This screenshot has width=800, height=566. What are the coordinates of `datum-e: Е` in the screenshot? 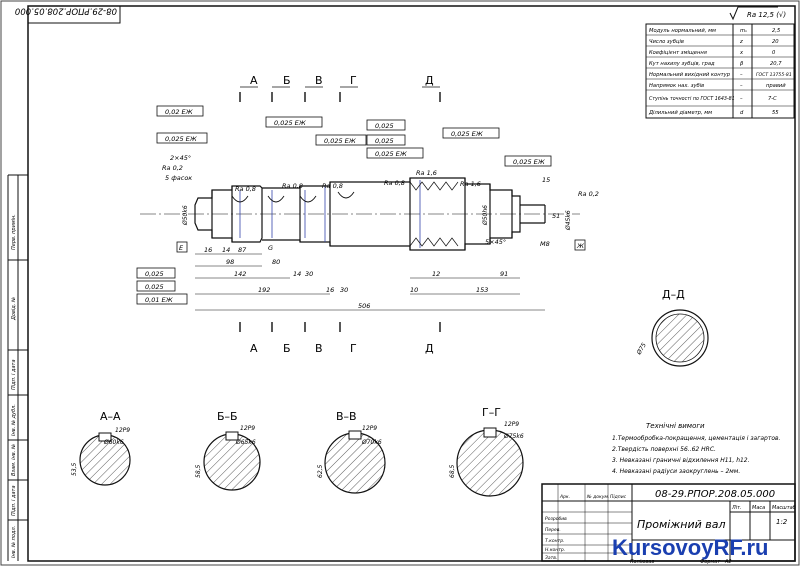 It's located at (181, 248).